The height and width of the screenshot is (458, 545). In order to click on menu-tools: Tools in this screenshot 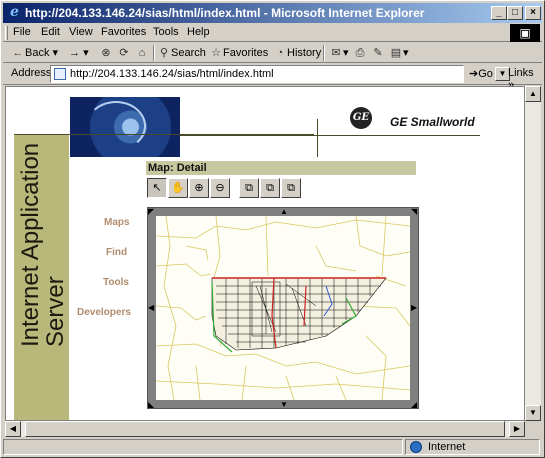, I will do `click(166, 32)`.